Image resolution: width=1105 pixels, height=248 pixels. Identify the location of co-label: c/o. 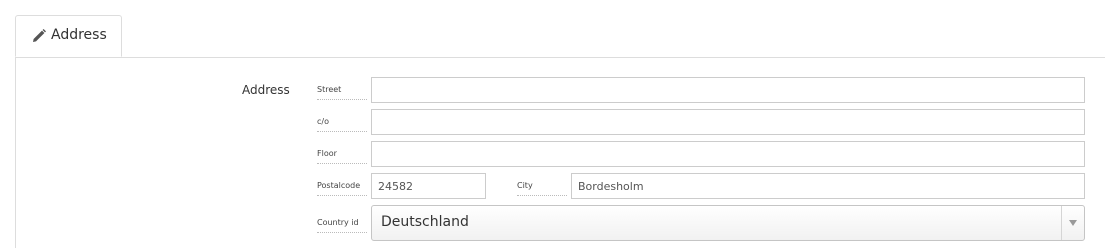
(342, 124).